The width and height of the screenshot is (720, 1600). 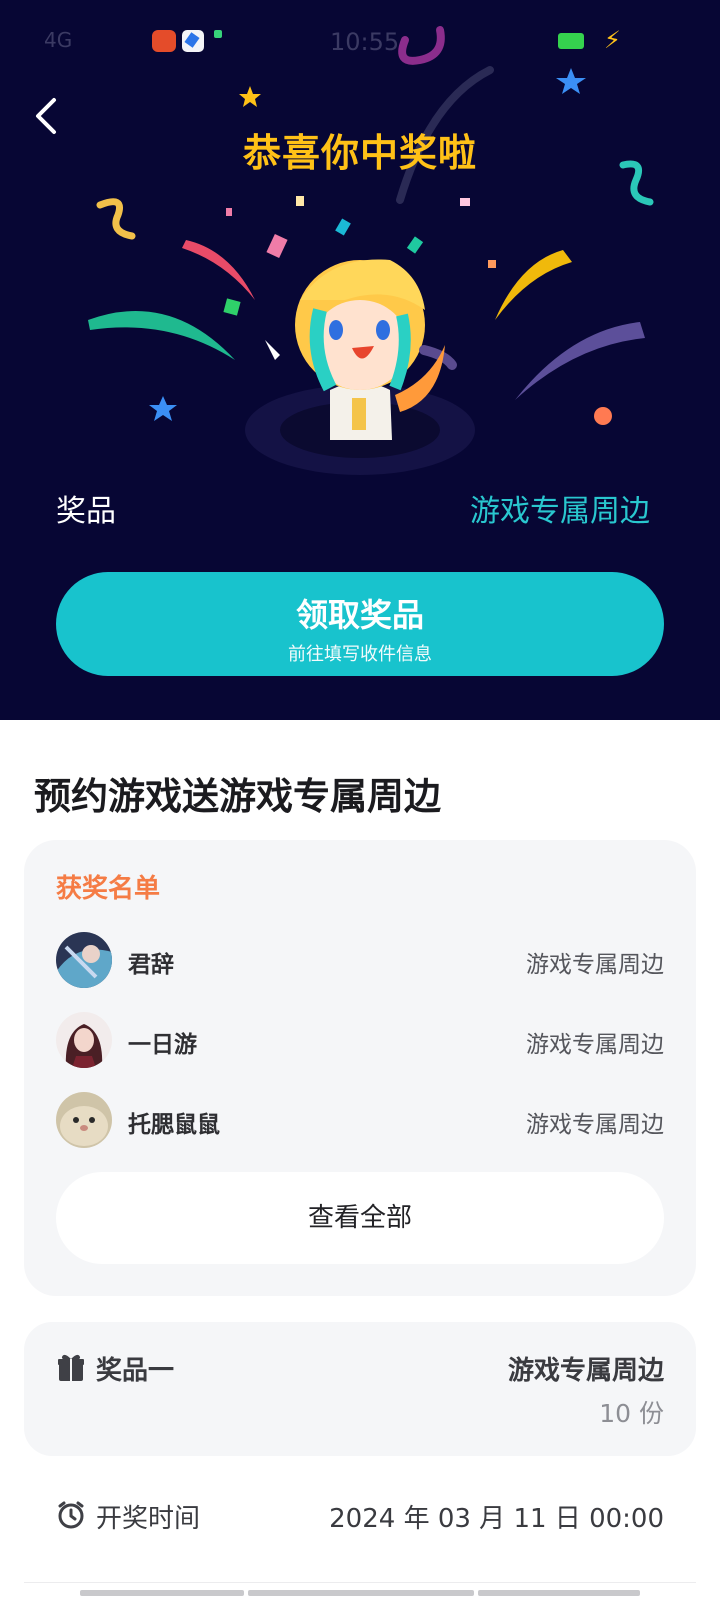 I want to click on prize-quantity: 10 份, so click(x=631, y=1413).